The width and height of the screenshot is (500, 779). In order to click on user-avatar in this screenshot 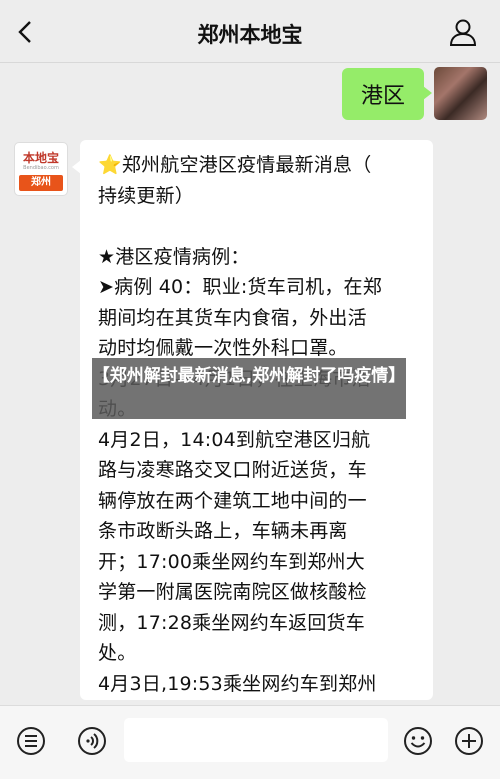, I will do `click(460, 93)`.